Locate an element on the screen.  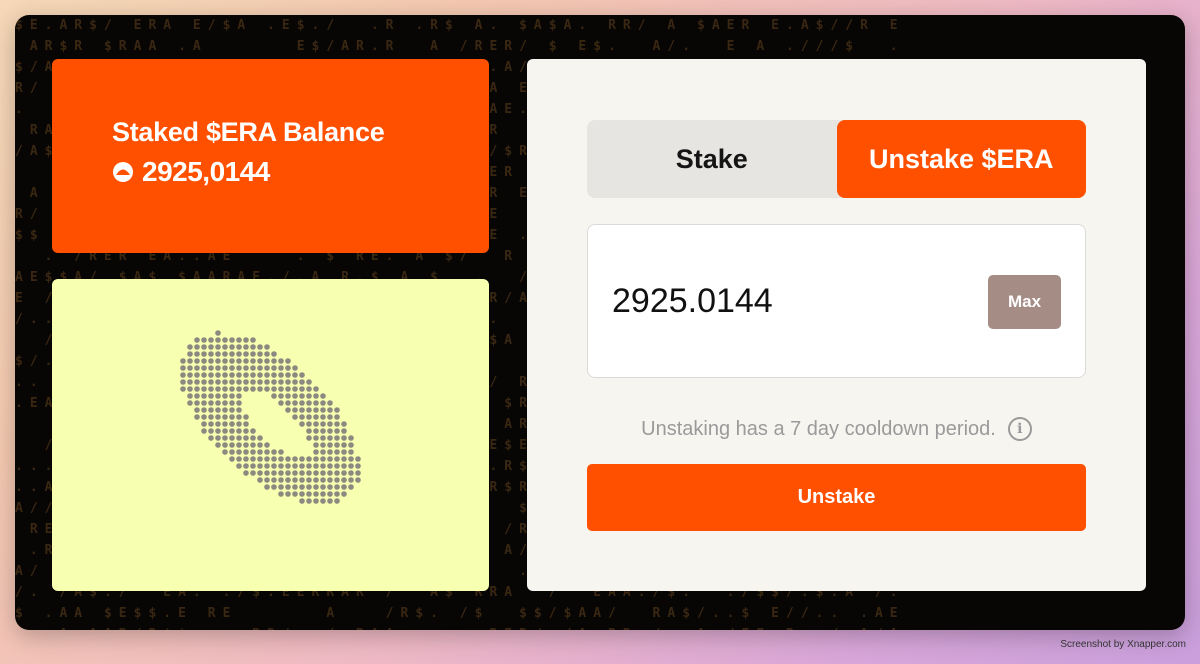
balance-value: 2925,0144 is located at coordinates (206, 171).